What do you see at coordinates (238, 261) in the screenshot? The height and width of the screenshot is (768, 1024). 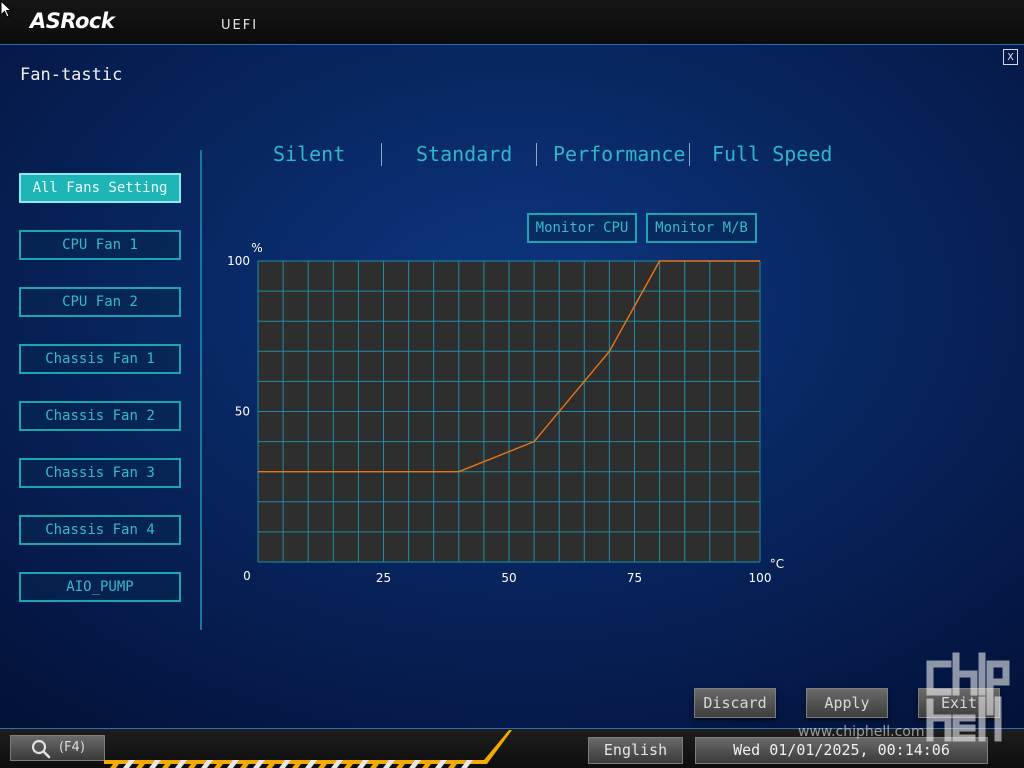 I see `y-tick-label: 100` at bounding box center [238, 261].